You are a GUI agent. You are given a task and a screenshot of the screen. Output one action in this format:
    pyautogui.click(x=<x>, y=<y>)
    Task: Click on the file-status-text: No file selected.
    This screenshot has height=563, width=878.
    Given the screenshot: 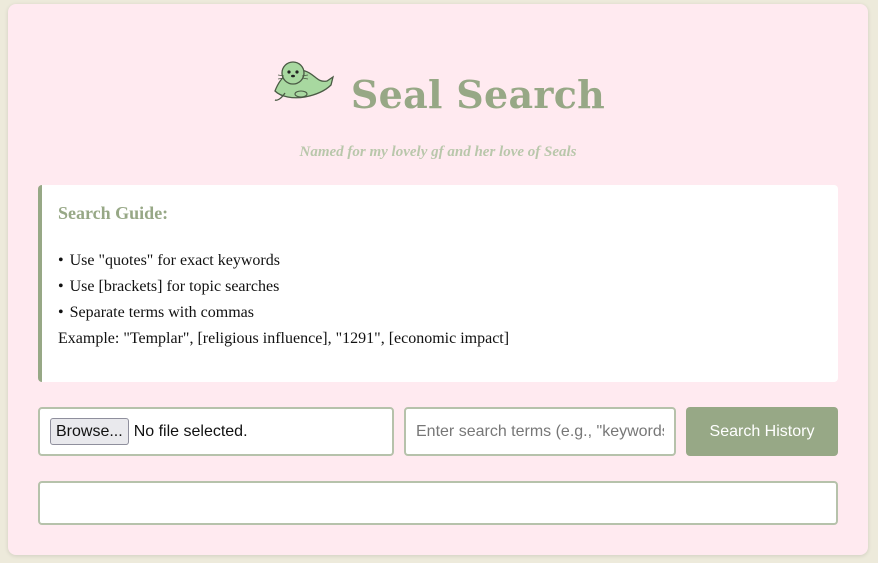 What is the action you would take?
    pyautogui.click(x=190, y=431)
    